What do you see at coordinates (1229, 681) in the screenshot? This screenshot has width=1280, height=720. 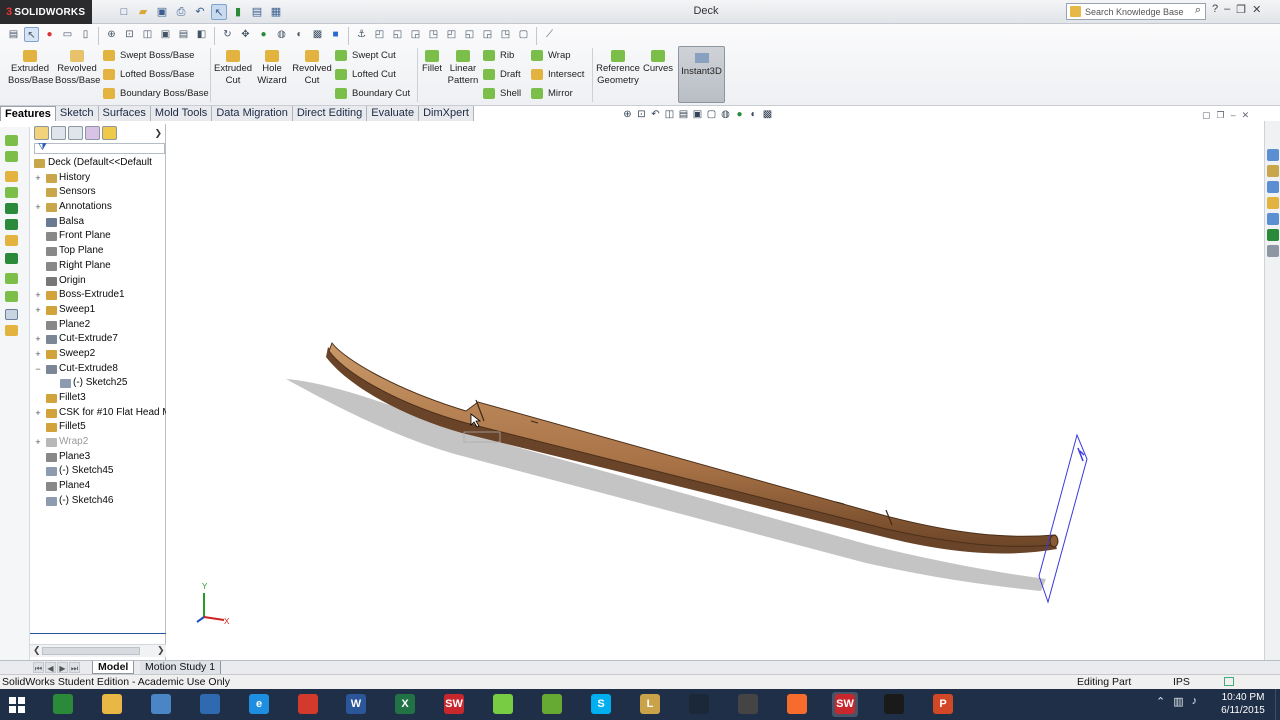 I see `status-options-icon` at bounding box center [1229, 681].